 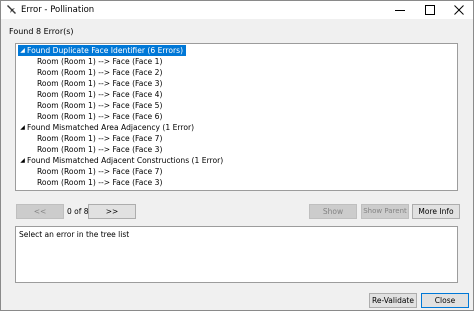 What do you see at coordinates (99, 61) in the screenshot?
I see `tree-item: Room (Room 1) --> Face (Face 1)` at bounding box center [99, 61].